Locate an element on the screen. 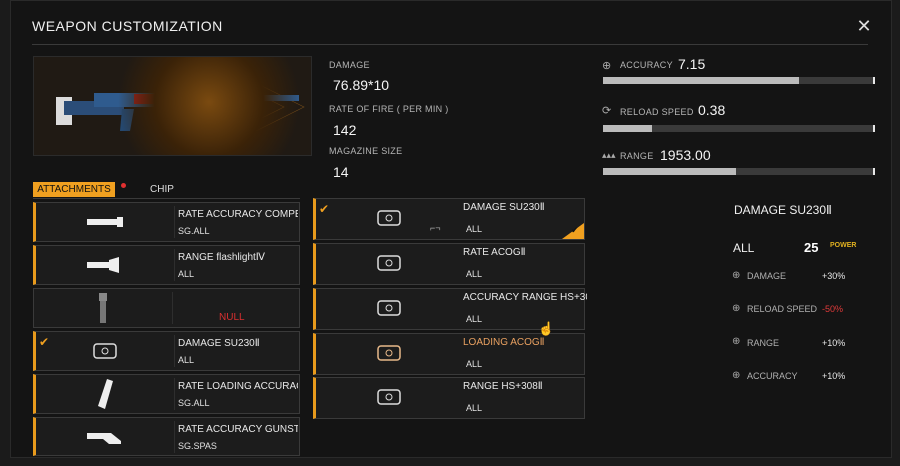 The height and width of the screenshot is (466, 900). attachment-slot: RATE ACCURACY COMPE SG.ALL is located at coordinates (166, 222).